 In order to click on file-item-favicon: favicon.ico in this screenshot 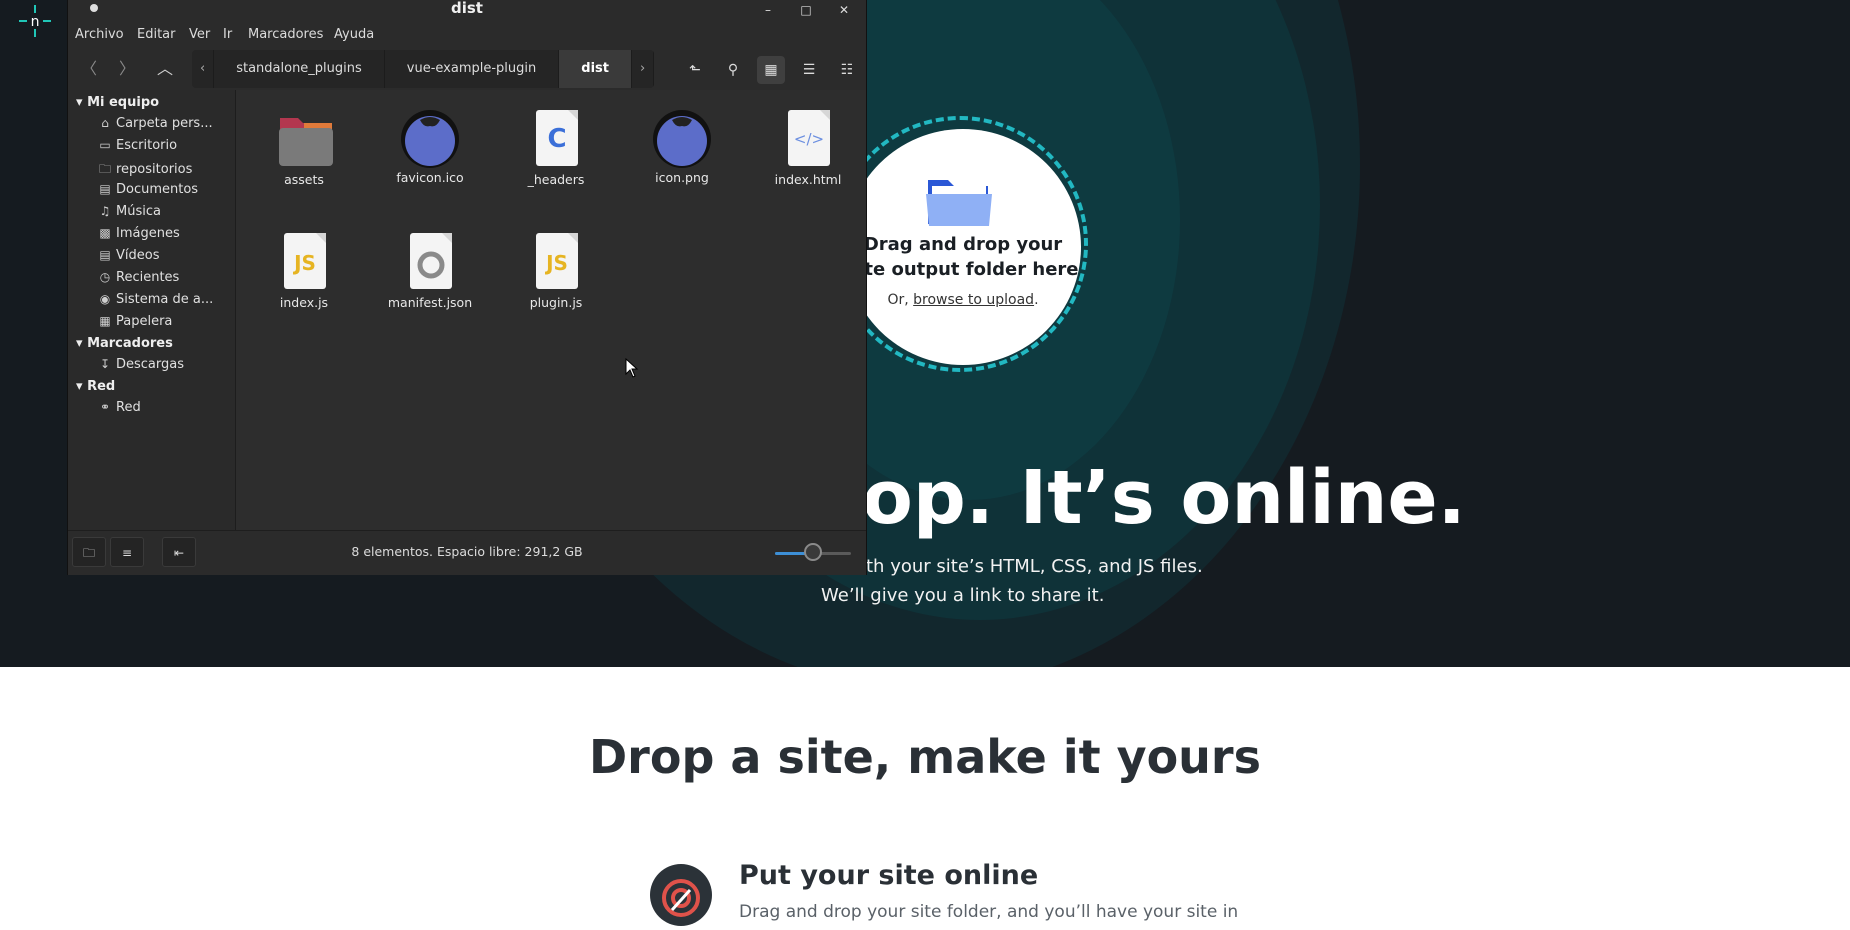, I will do `click(430, 146)`.